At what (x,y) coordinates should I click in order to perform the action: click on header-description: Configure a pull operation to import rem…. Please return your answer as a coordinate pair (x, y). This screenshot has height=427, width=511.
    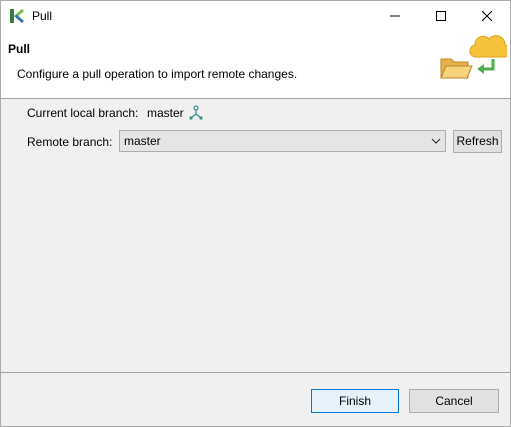
    Looking at the image, I should click on (157, 74).